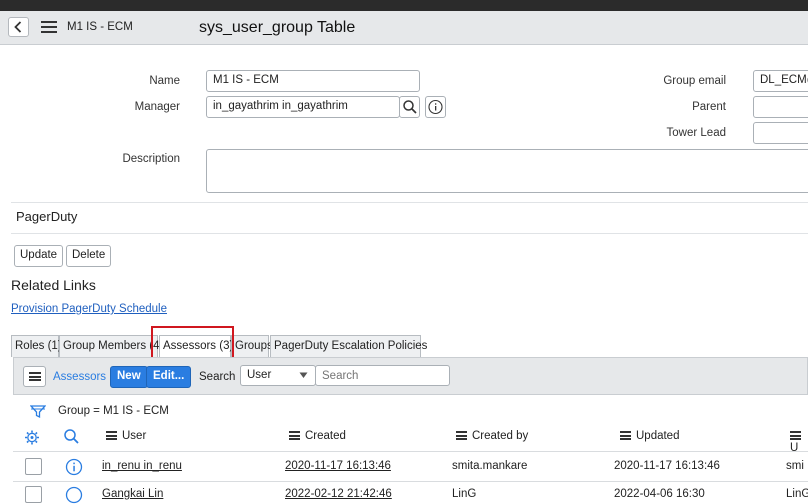 This screenshot has width=808, height=504. I want to click on row-created-link: 2022-02-12 21:42:46, so click(338, 494).